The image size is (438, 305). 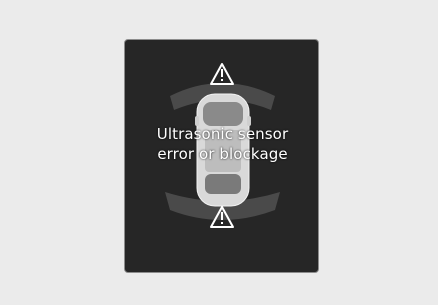 I want to click on front-warning-icon, so click(x=222, y=74).